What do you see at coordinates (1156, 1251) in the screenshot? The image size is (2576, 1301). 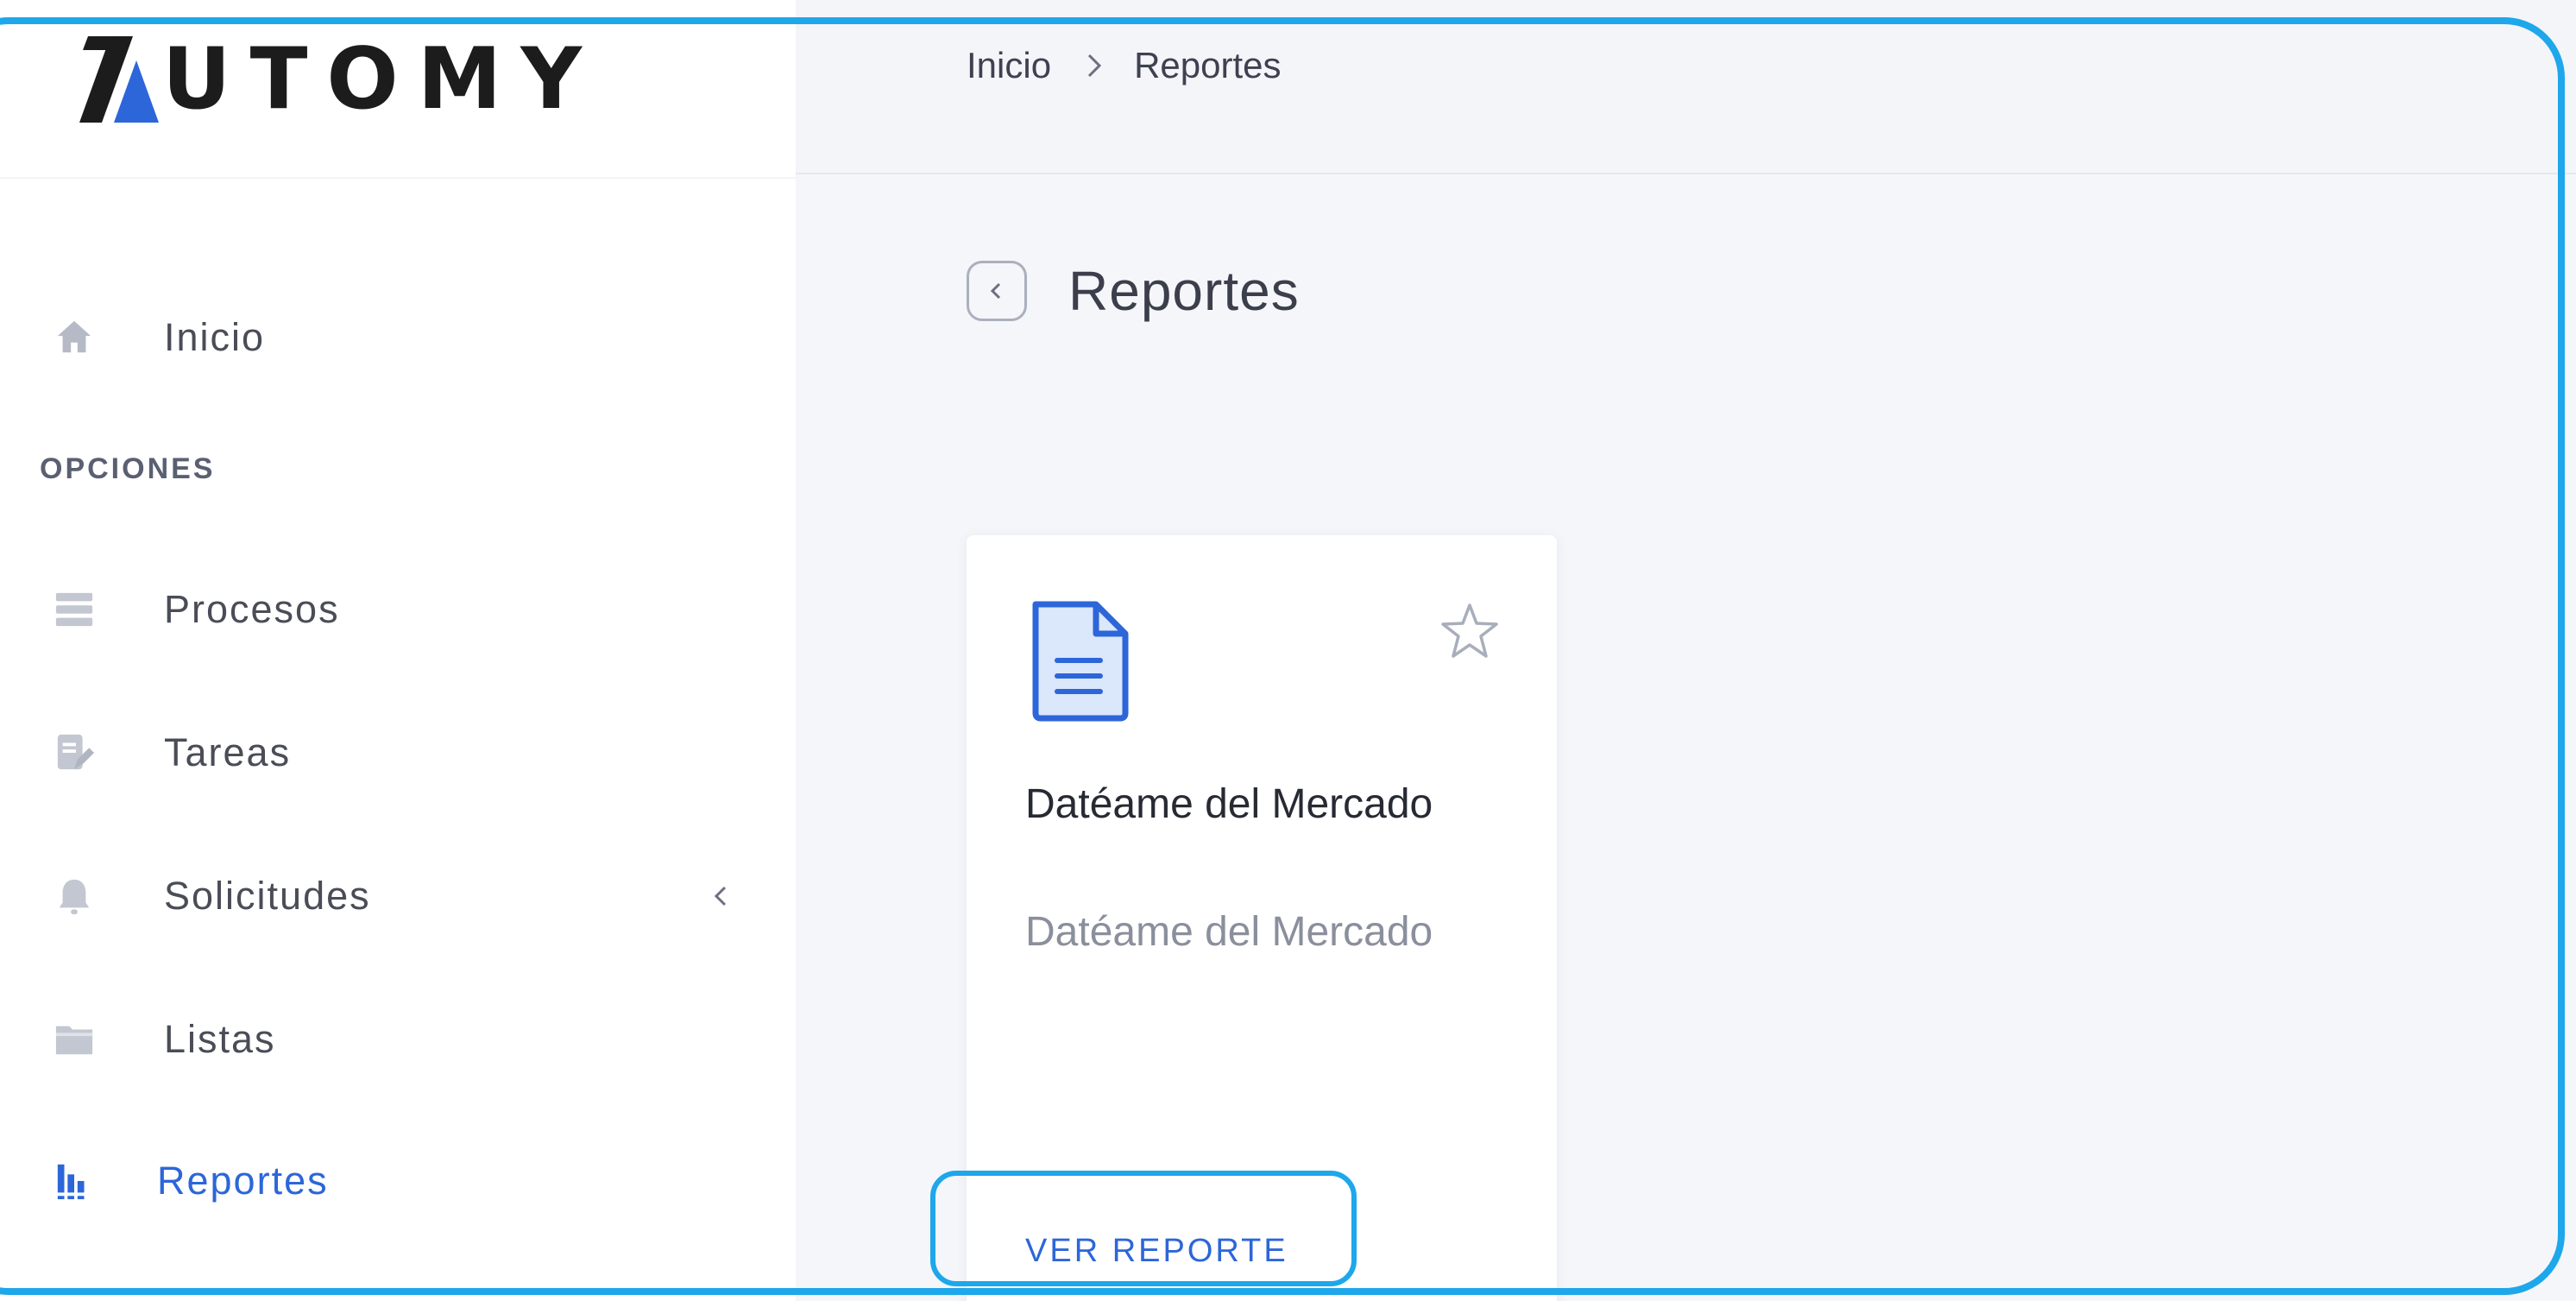 I see `view-report-button: VER REPORTE` at bounding box center [1156, 1251].